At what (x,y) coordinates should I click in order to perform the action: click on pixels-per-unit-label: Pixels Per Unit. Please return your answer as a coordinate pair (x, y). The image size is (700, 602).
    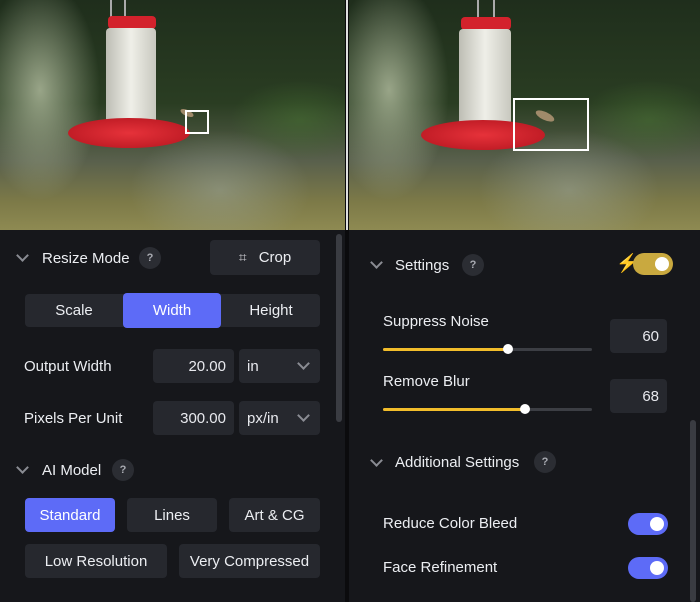
    Looking at the image, I should click on (73, 418).